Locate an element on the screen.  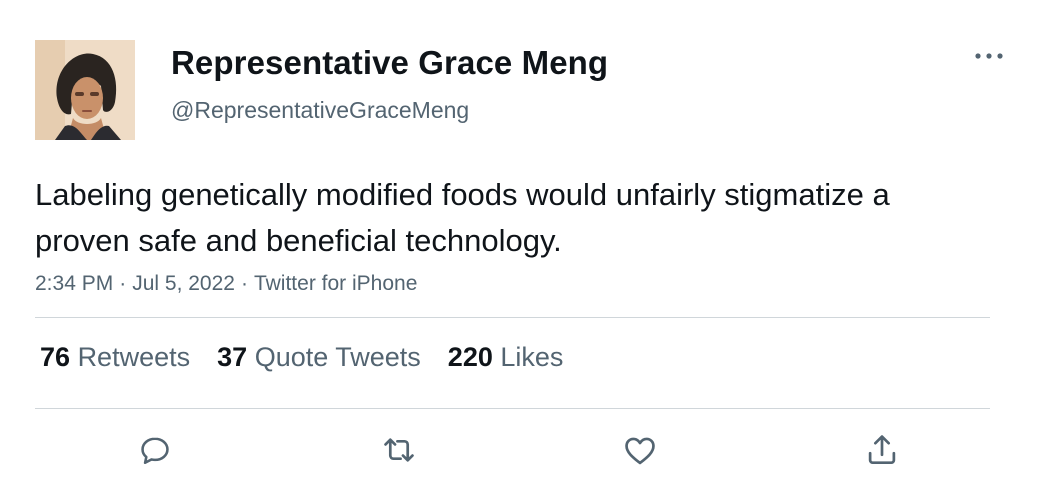
ellipsis-icon is located at coordinates (989, 56).